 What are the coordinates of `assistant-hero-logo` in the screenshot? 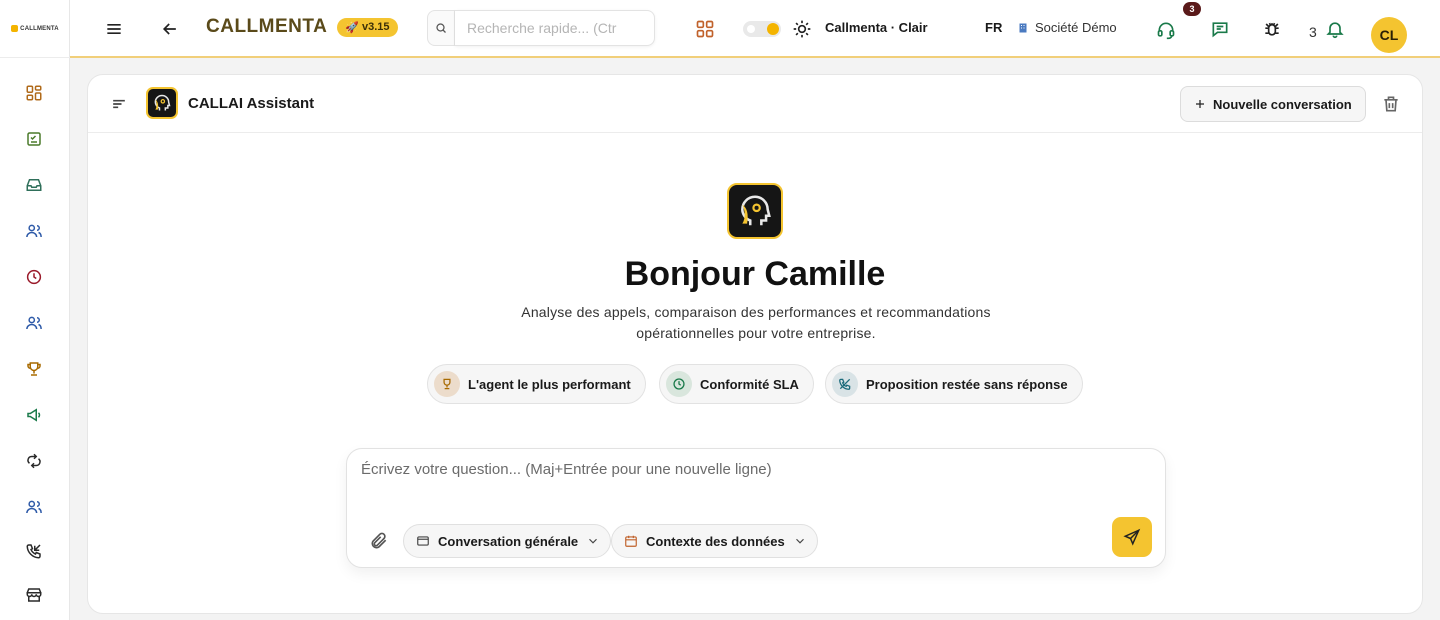 It's located at (755, 211).